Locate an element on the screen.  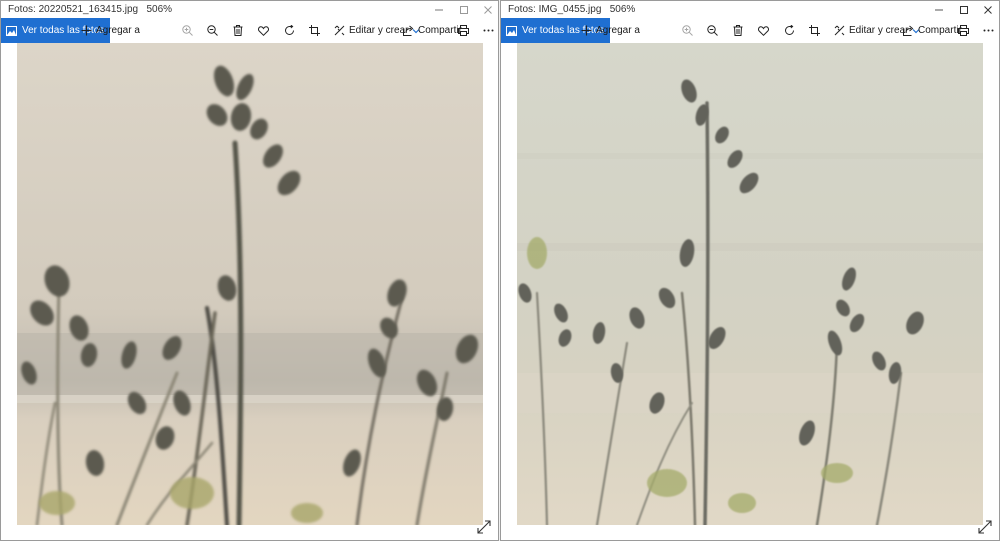
window-title: Fotos: 20220521_163415.jpg 506% is located at coordinates (90, 9).